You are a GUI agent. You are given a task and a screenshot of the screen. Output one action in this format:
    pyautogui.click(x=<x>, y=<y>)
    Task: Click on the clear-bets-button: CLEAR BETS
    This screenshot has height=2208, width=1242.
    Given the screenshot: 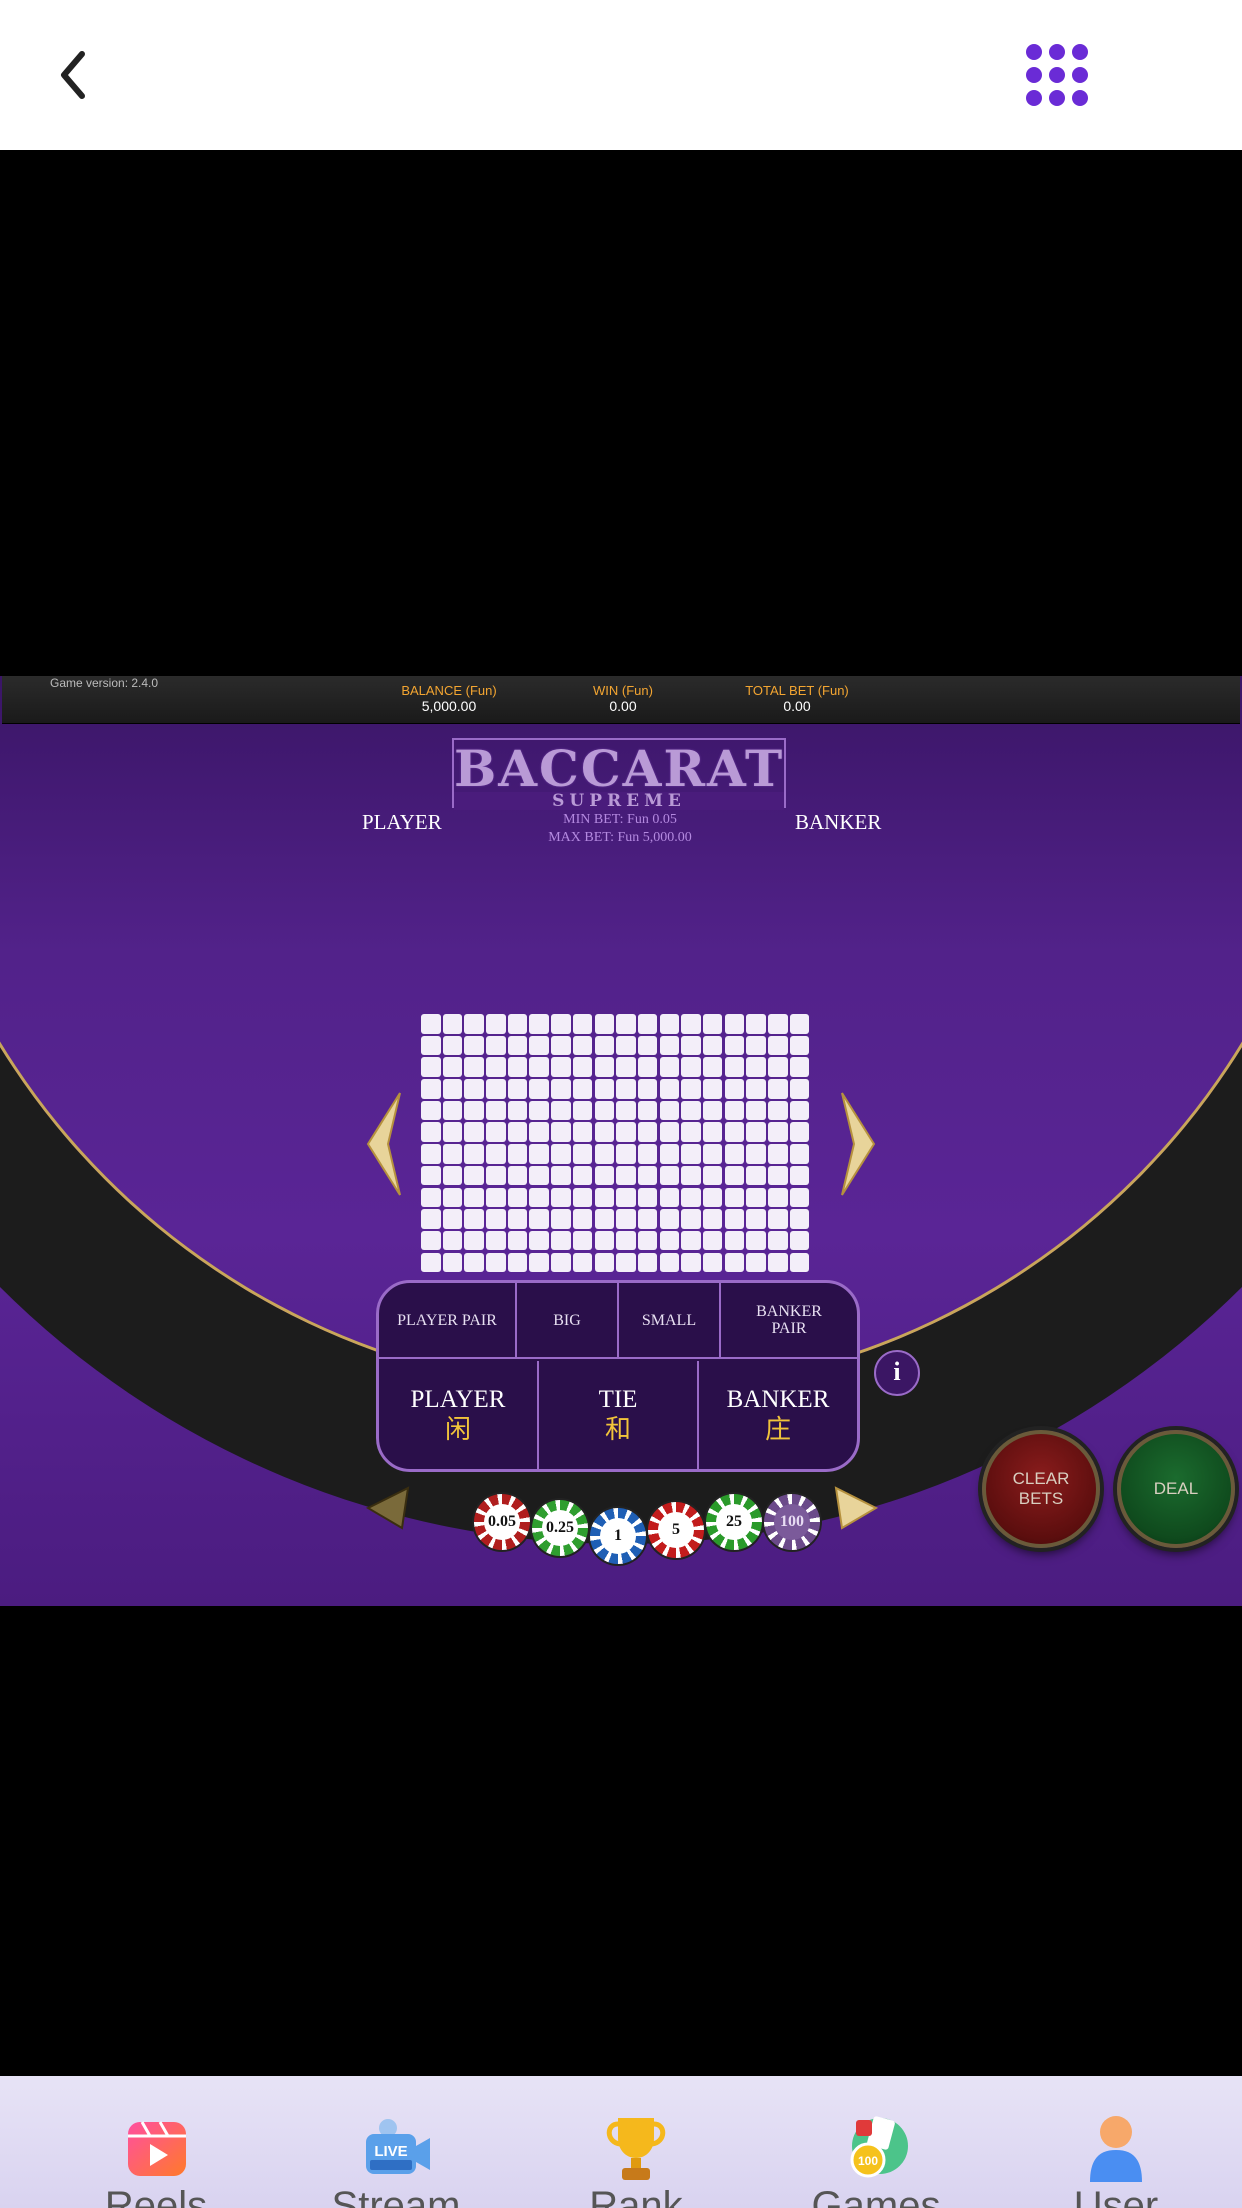 What is the action you would take?
    pyautogui.click(x=1041, y=1489)
    